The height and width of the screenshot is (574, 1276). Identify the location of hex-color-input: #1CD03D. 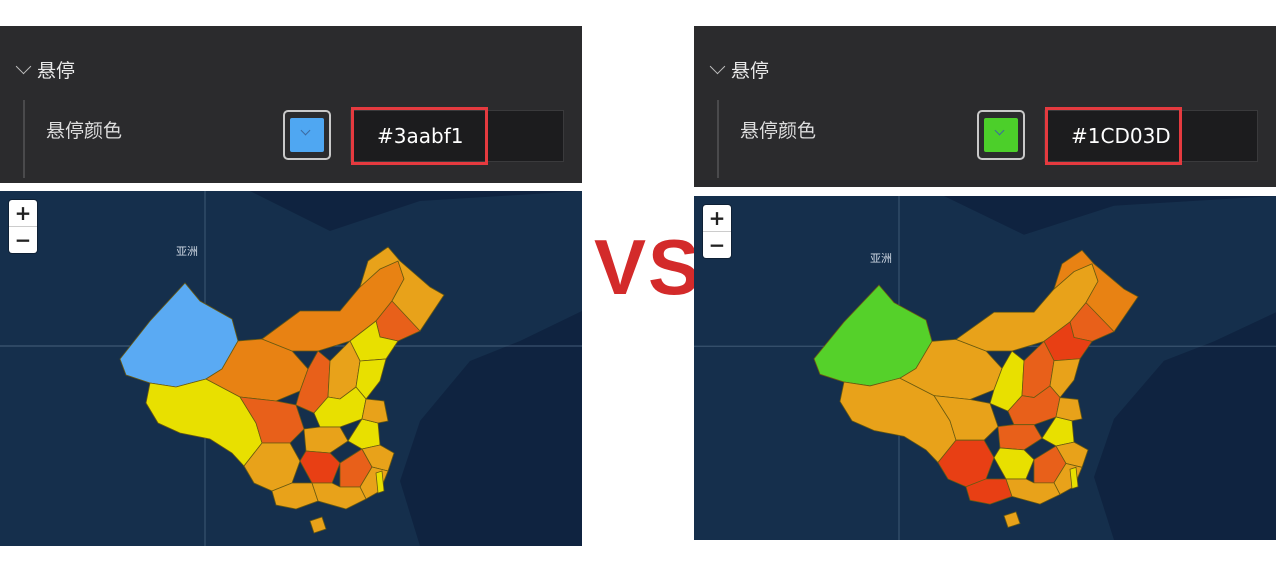
(1151, 136).